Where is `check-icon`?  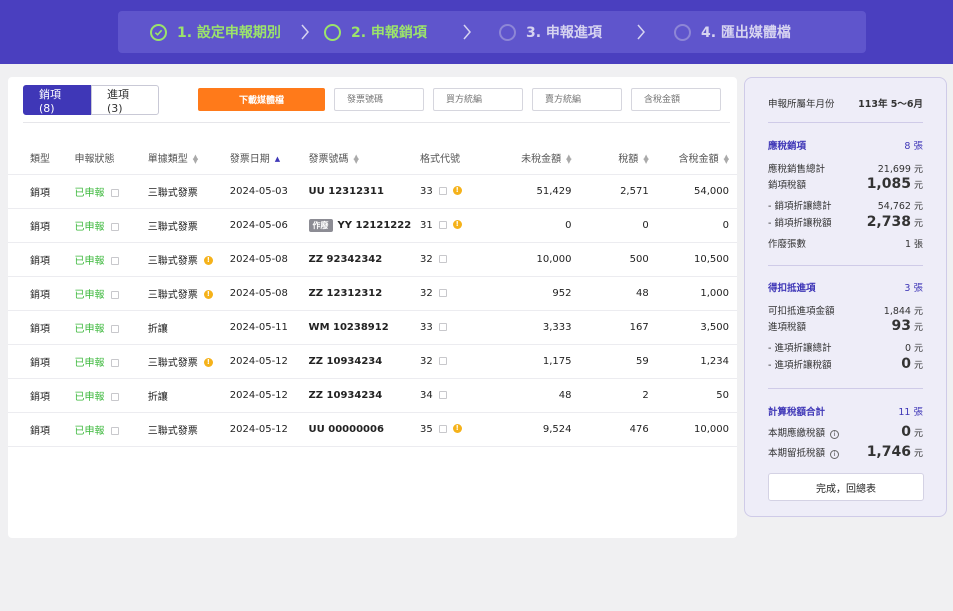
check-icon is located at coordinates (158, 32).